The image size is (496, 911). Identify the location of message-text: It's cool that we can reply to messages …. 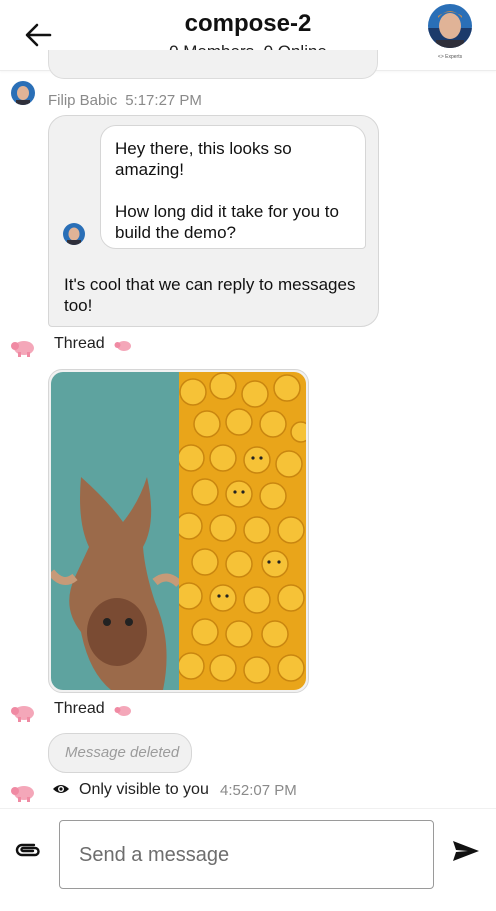
(210, 295).